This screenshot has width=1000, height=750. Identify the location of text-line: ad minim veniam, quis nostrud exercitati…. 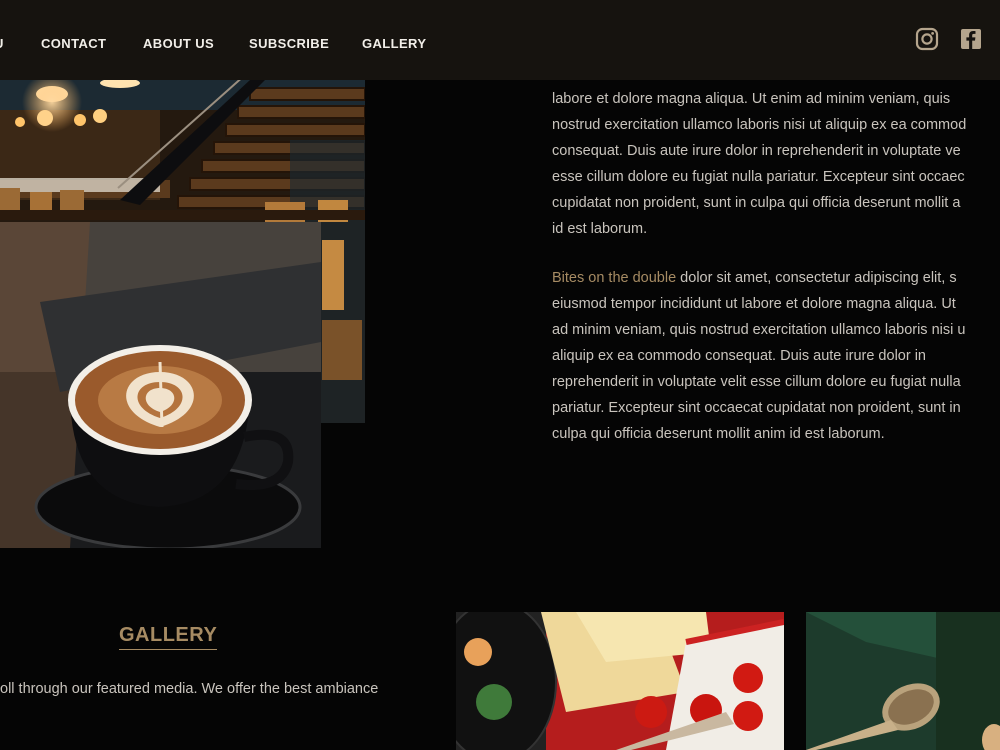
(759, 330).